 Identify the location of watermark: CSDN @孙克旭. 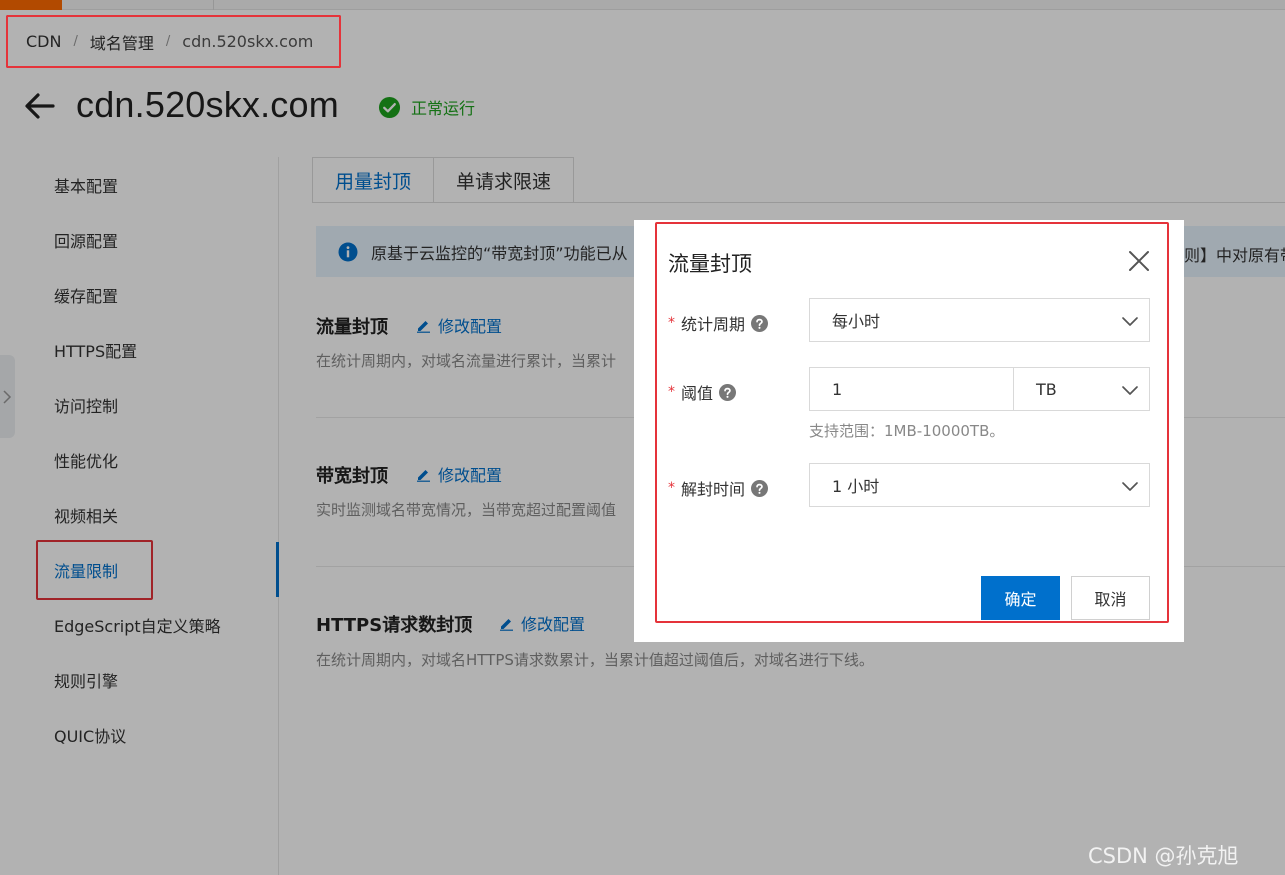
(1163, 856).